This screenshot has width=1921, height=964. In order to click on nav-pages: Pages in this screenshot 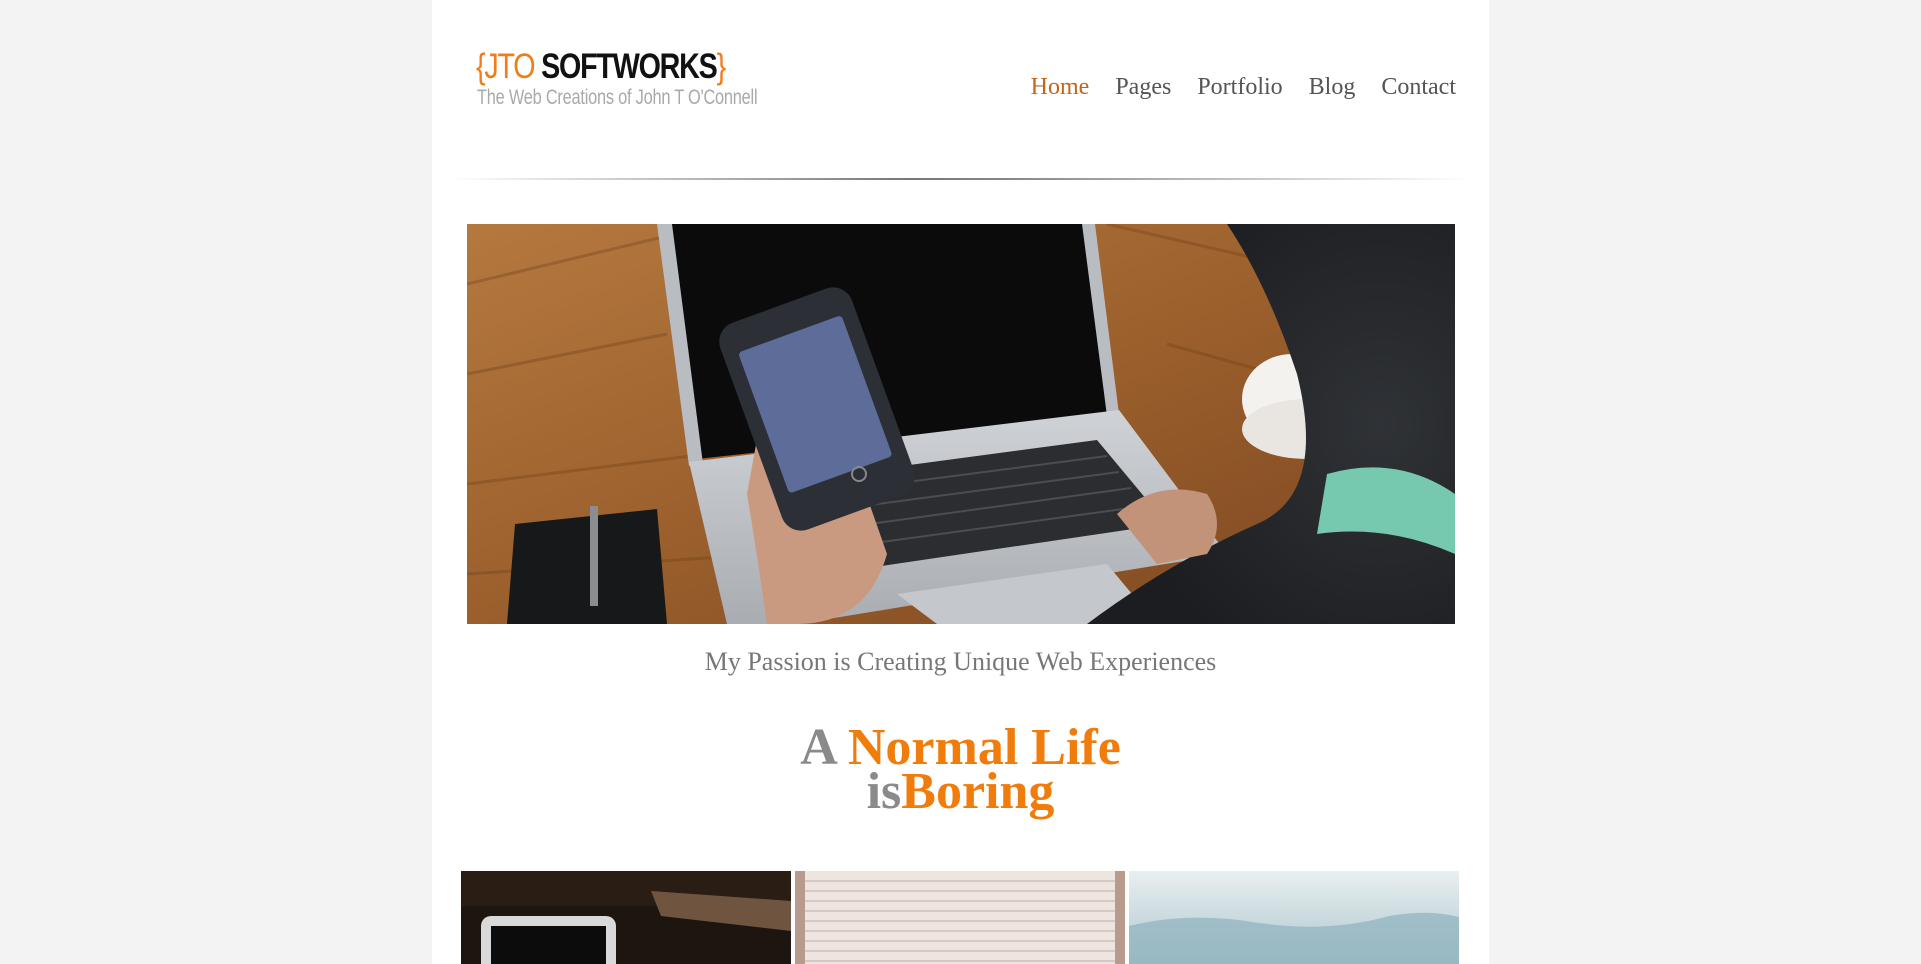, I will do `click(1143, 87)`.